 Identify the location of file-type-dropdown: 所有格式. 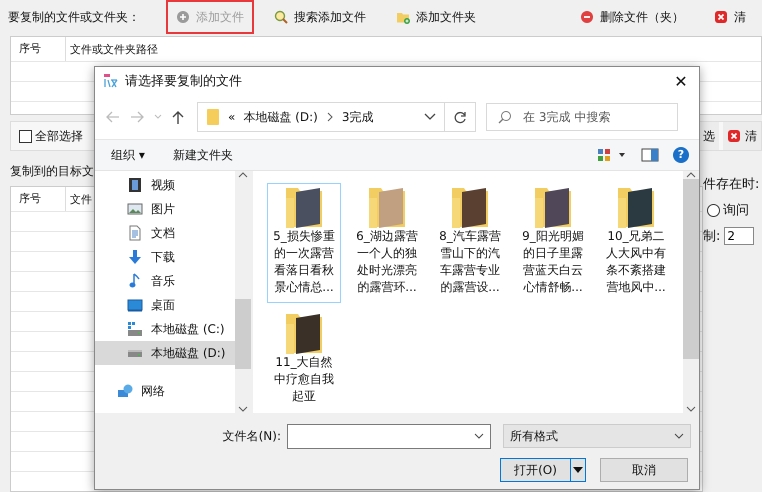
(597, 436).